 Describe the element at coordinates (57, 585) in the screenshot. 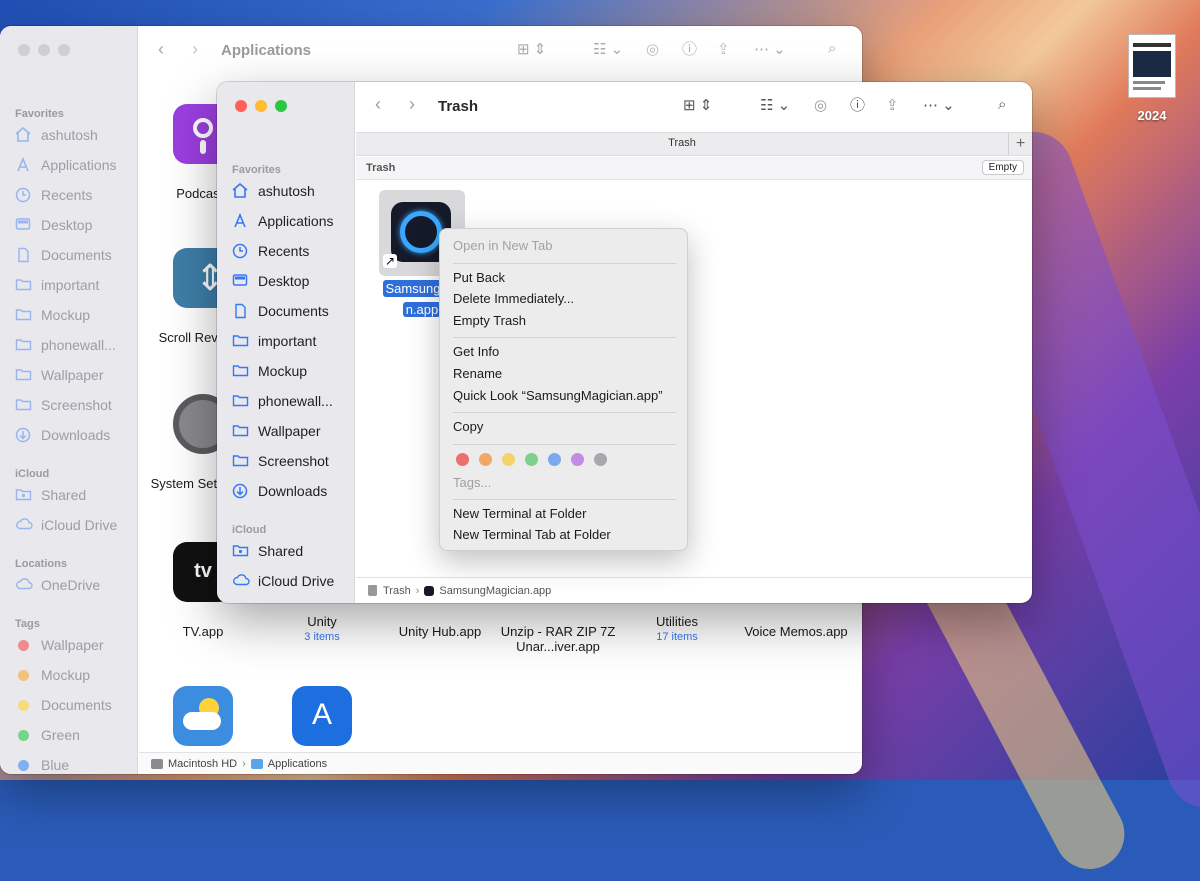

I see `sidebar-item-onedrive: OneDrive` at that location.